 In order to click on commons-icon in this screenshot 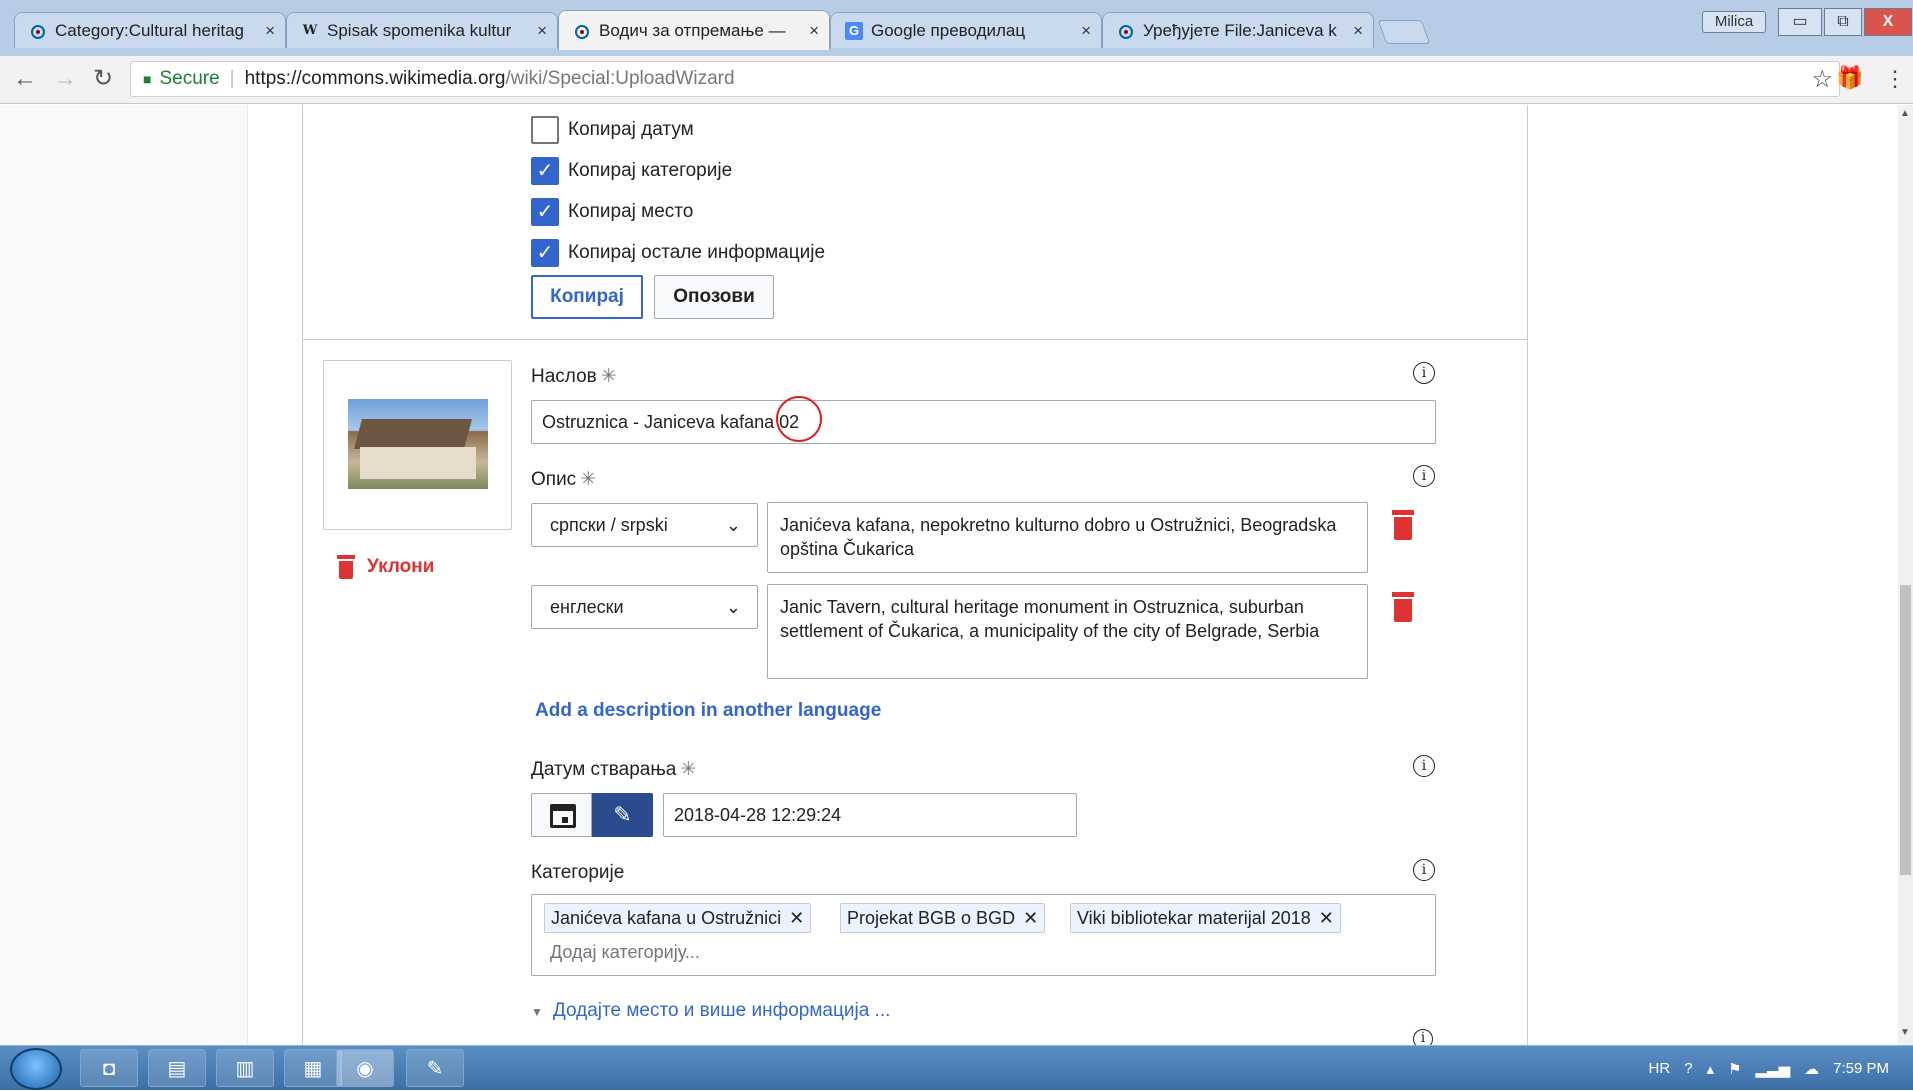, I will do `click(1126, 31)`.